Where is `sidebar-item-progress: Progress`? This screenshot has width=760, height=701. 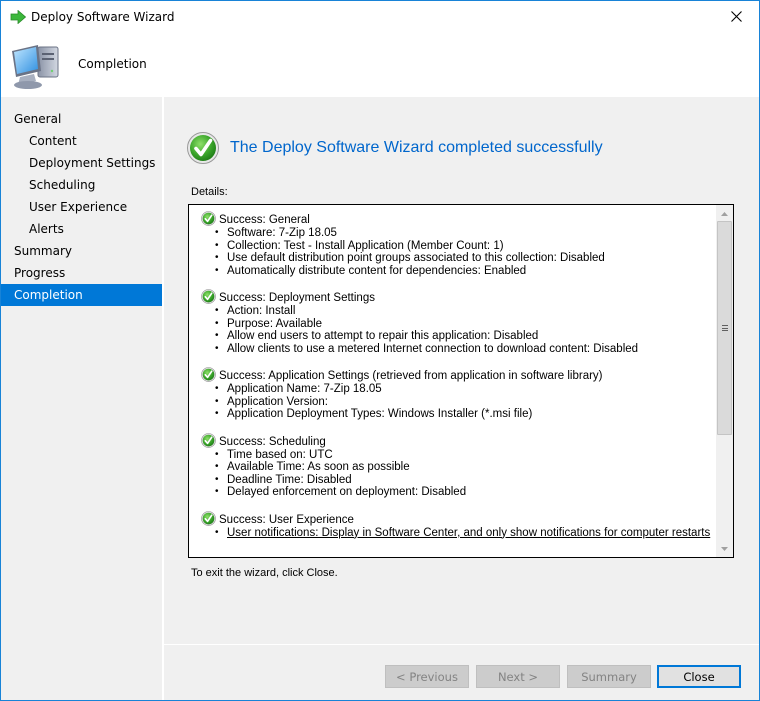 sidebar-item-progress: Progress is located at coordinates (81, 273).